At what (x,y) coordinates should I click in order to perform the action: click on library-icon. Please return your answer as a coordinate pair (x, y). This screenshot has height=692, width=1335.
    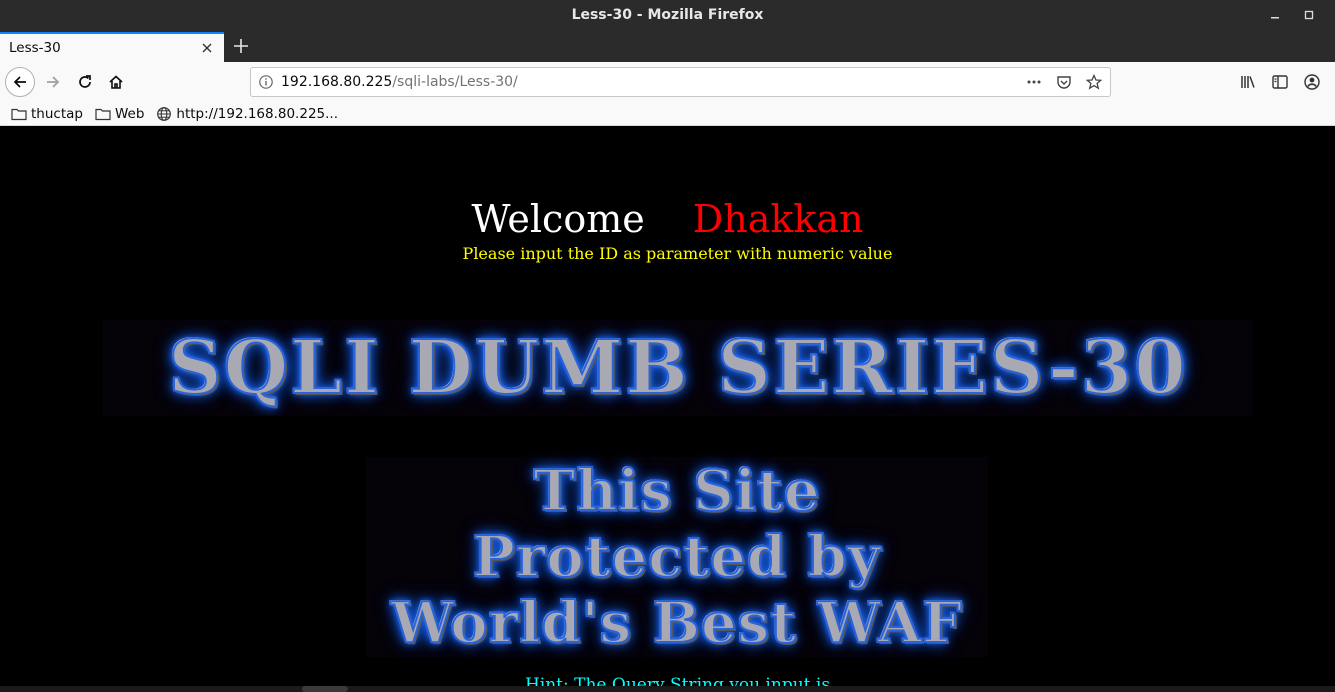
    Looking at the image, I should click on (1248, 82).